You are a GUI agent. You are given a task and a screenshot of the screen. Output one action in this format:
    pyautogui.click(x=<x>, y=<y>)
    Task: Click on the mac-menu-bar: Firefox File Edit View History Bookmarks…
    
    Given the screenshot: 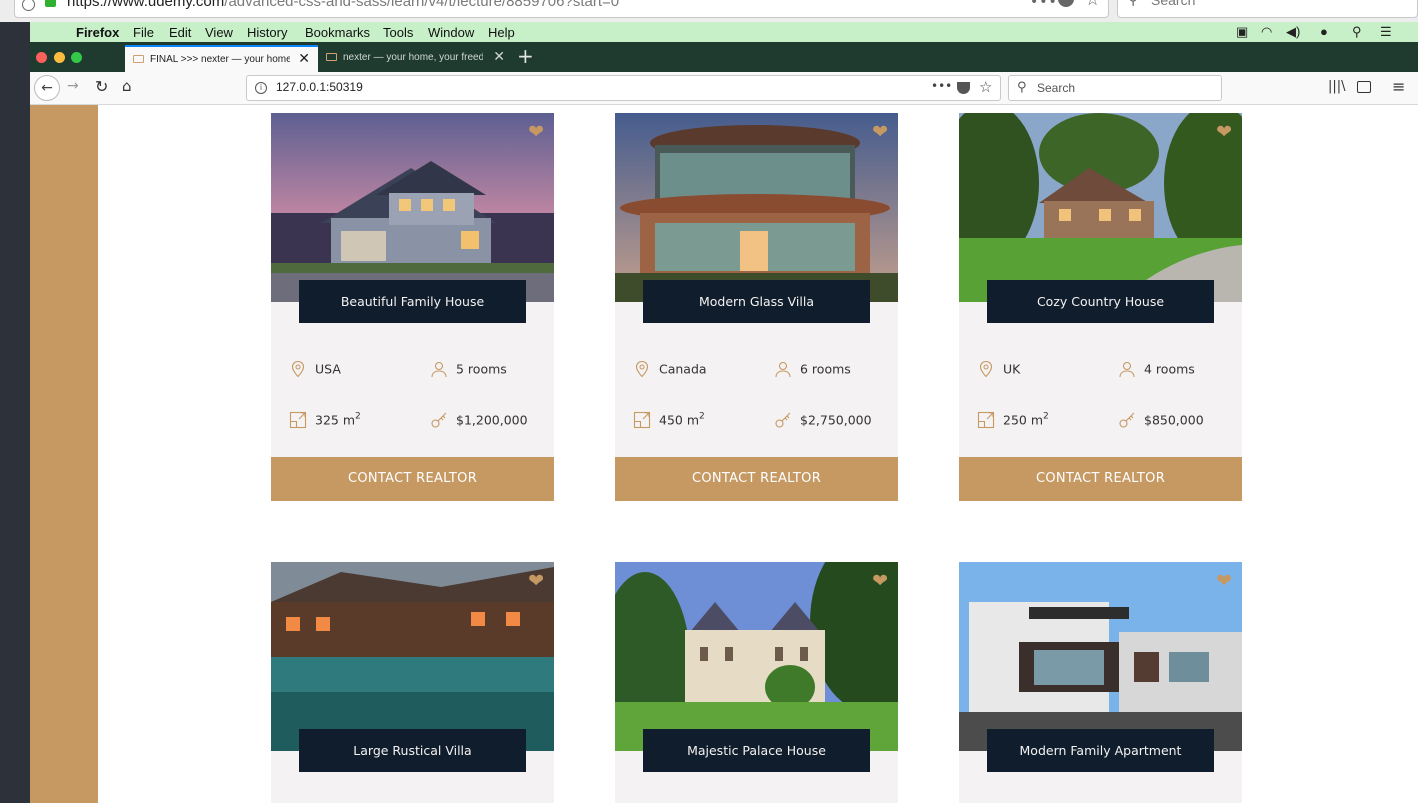 What is the action you would take?
    pyautogui.click(x=724, y=32)
    